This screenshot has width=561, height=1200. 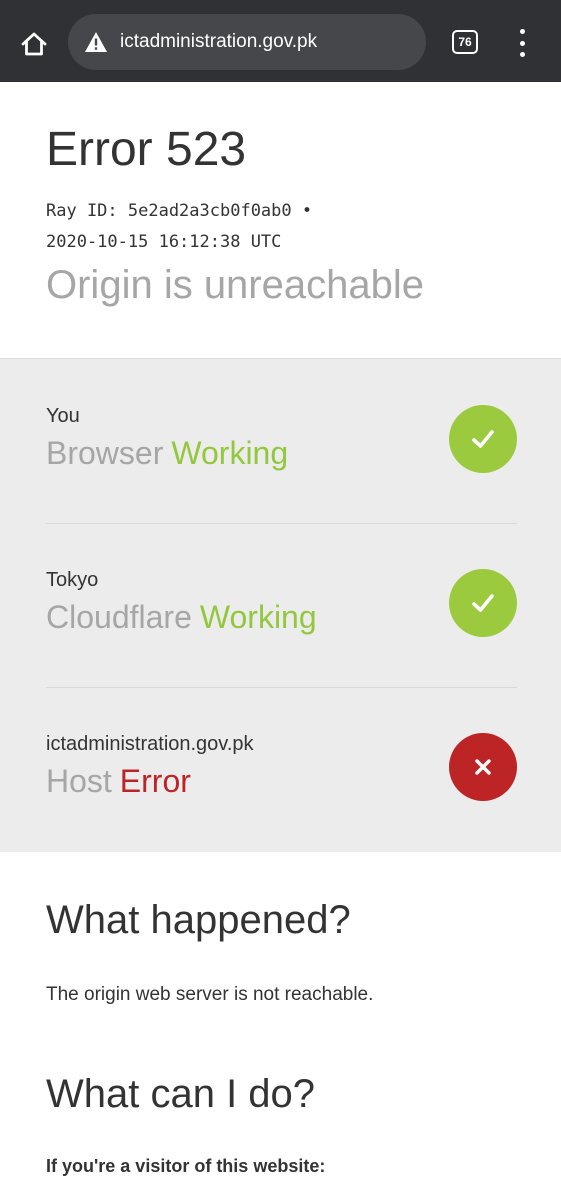 I want to click on what-can-i-do-heading: What can I do?, so click(x=181, y=1094).